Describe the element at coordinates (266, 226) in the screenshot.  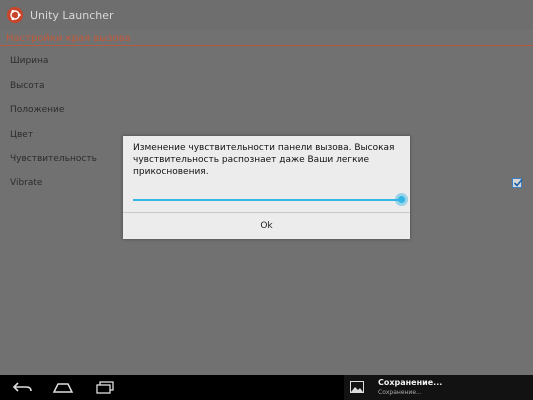
I see `ok-button: Ok` at that location.